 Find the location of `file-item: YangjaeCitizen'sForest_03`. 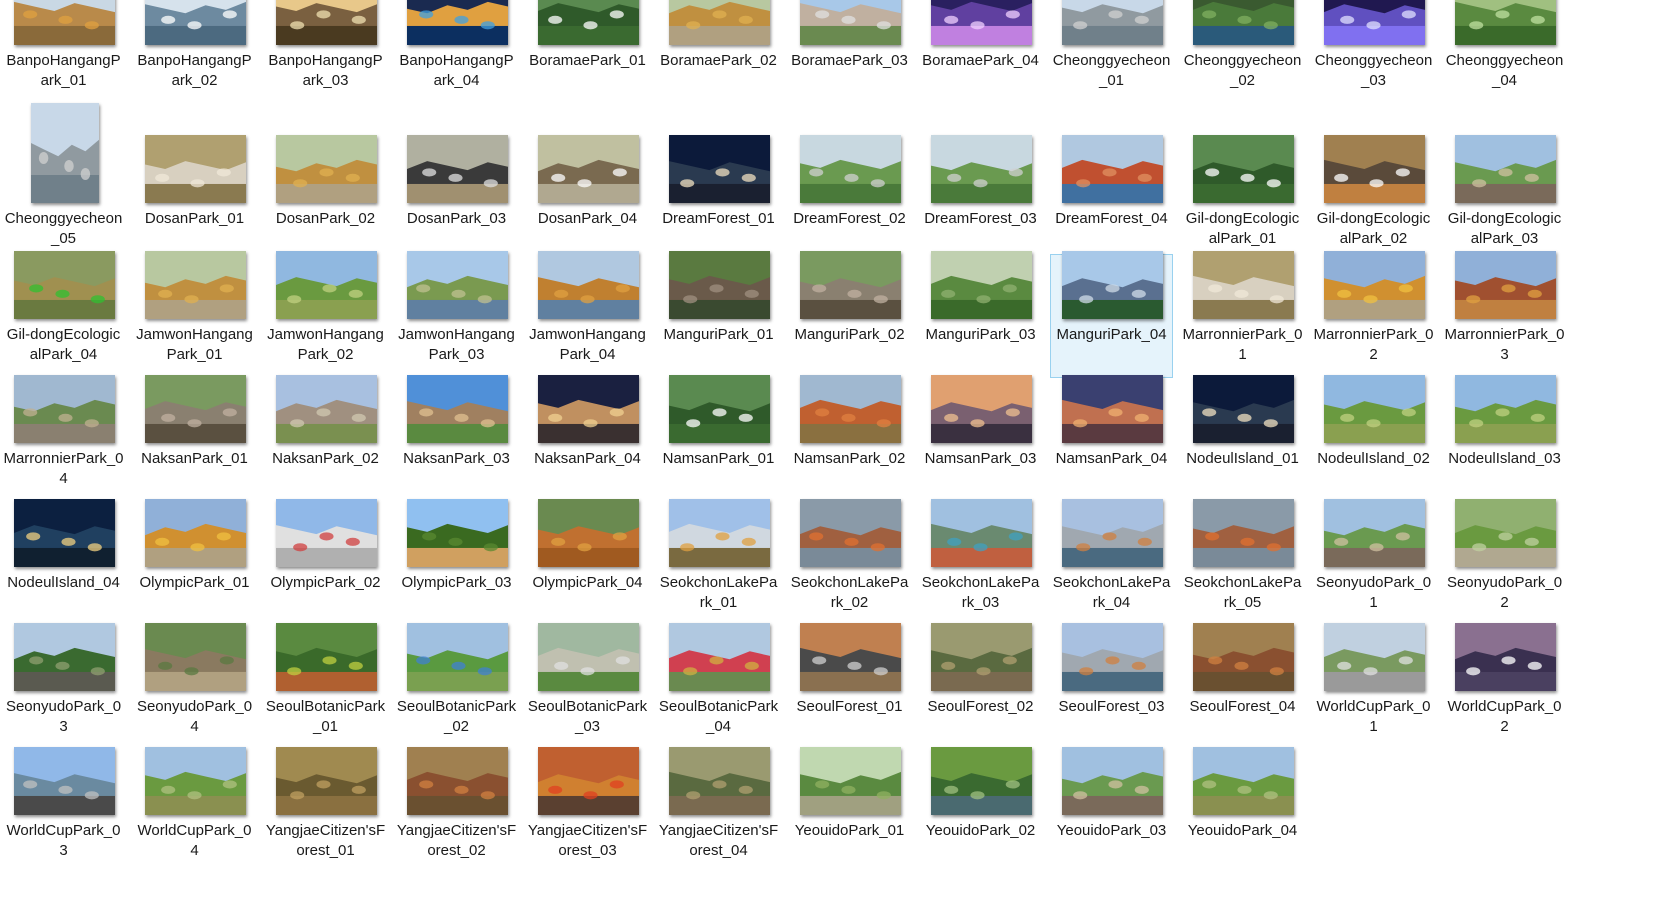

file-item: YangjaeCitizen'sForest_03 is located at coordinates (587, 818).